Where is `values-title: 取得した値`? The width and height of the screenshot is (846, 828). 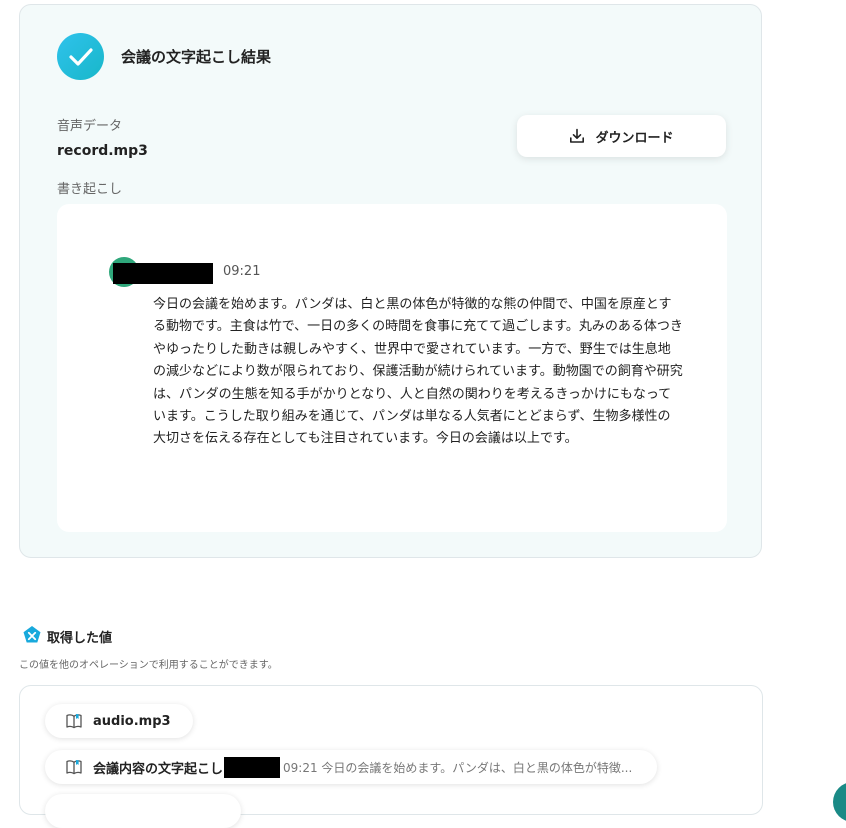 values-title: 取得した値 is located at coordinates (80, 638).